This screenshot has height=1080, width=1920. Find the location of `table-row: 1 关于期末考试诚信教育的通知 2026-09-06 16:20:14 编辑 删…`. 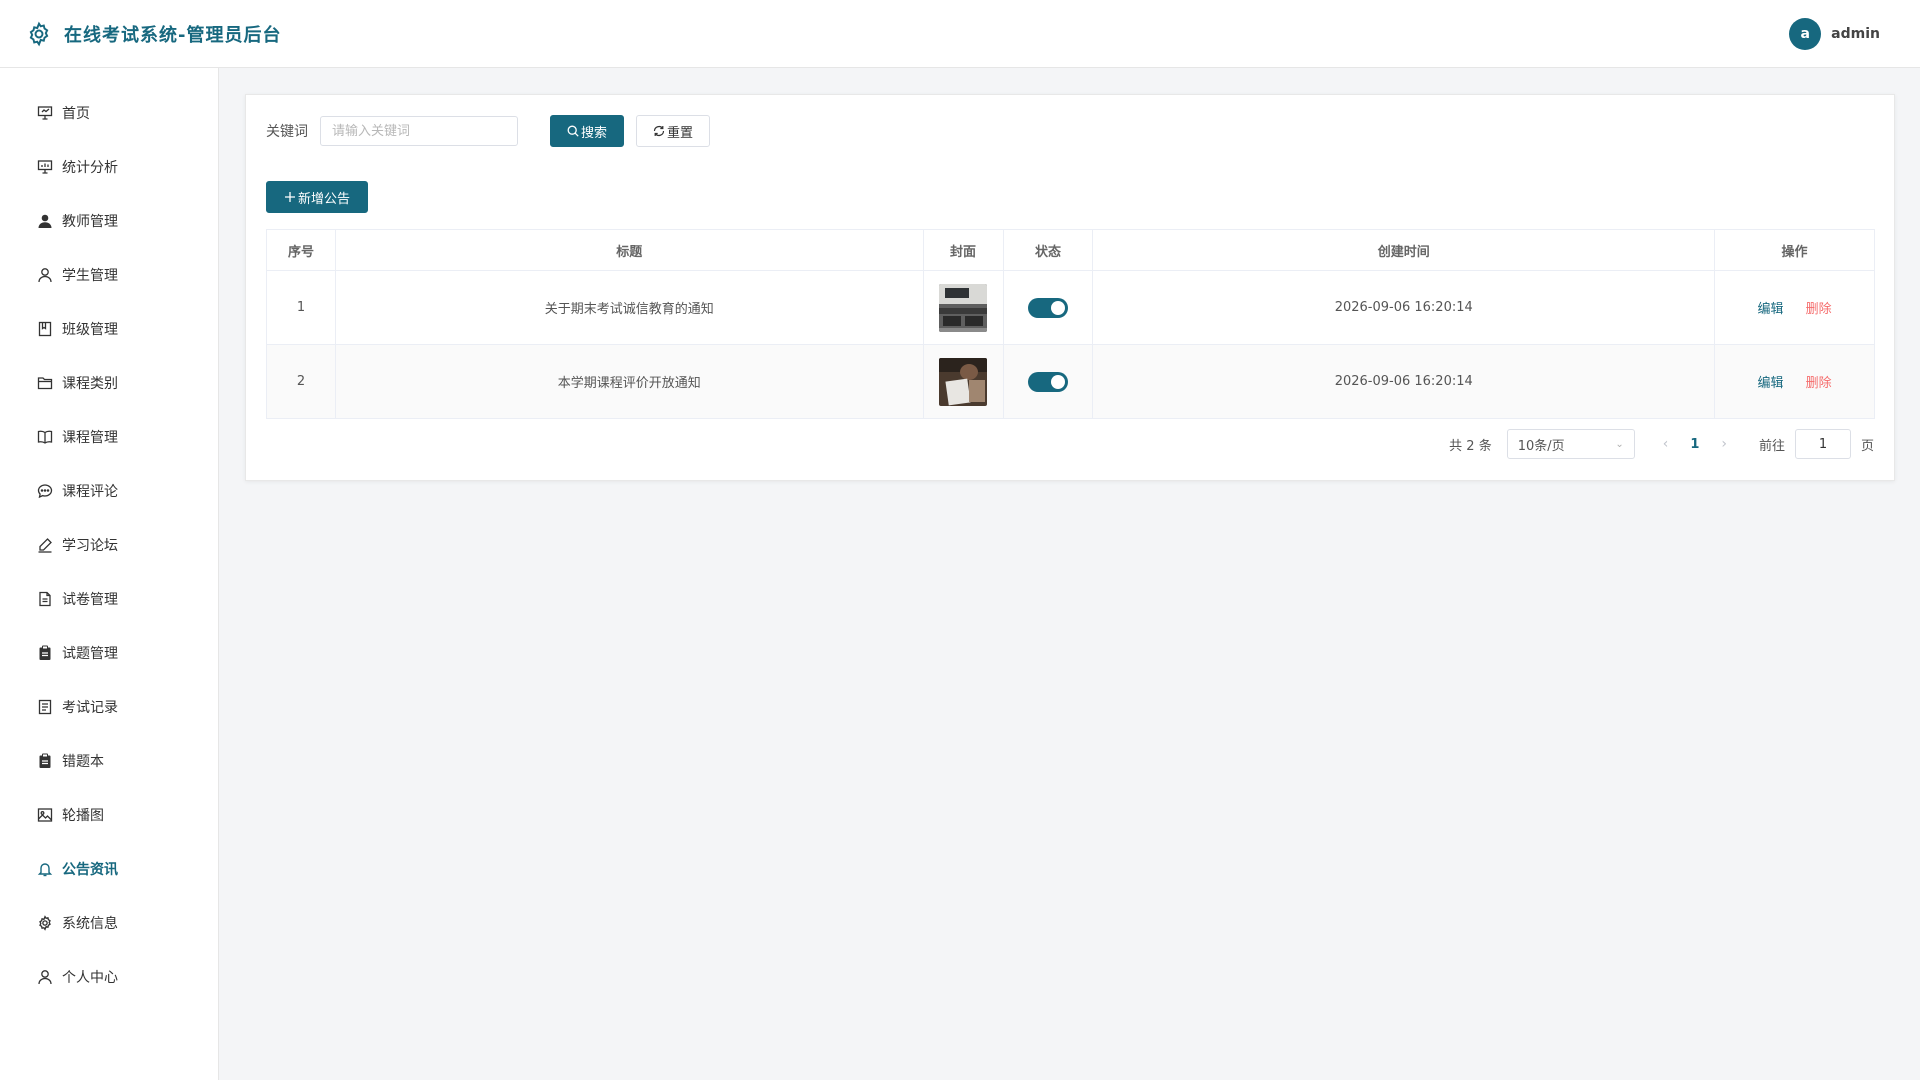

table-row: 1 关于期末考试诚信教育的通知 2026-09-06 16:20:14 编辑 删… is located at coordinates (1070, 307).